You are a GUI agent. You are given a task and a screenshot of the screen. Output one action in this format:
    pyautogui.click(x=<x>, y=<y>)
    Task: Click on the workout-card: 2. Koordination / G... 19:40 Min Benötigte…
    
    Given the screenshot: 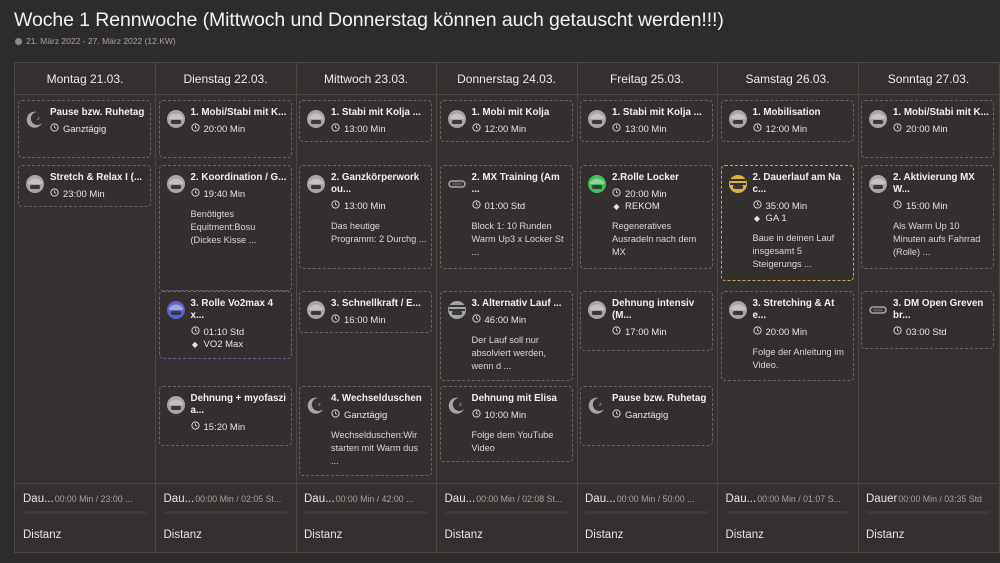 What is the action you would take?
    pyautogui.click(x=225, y=228)
    